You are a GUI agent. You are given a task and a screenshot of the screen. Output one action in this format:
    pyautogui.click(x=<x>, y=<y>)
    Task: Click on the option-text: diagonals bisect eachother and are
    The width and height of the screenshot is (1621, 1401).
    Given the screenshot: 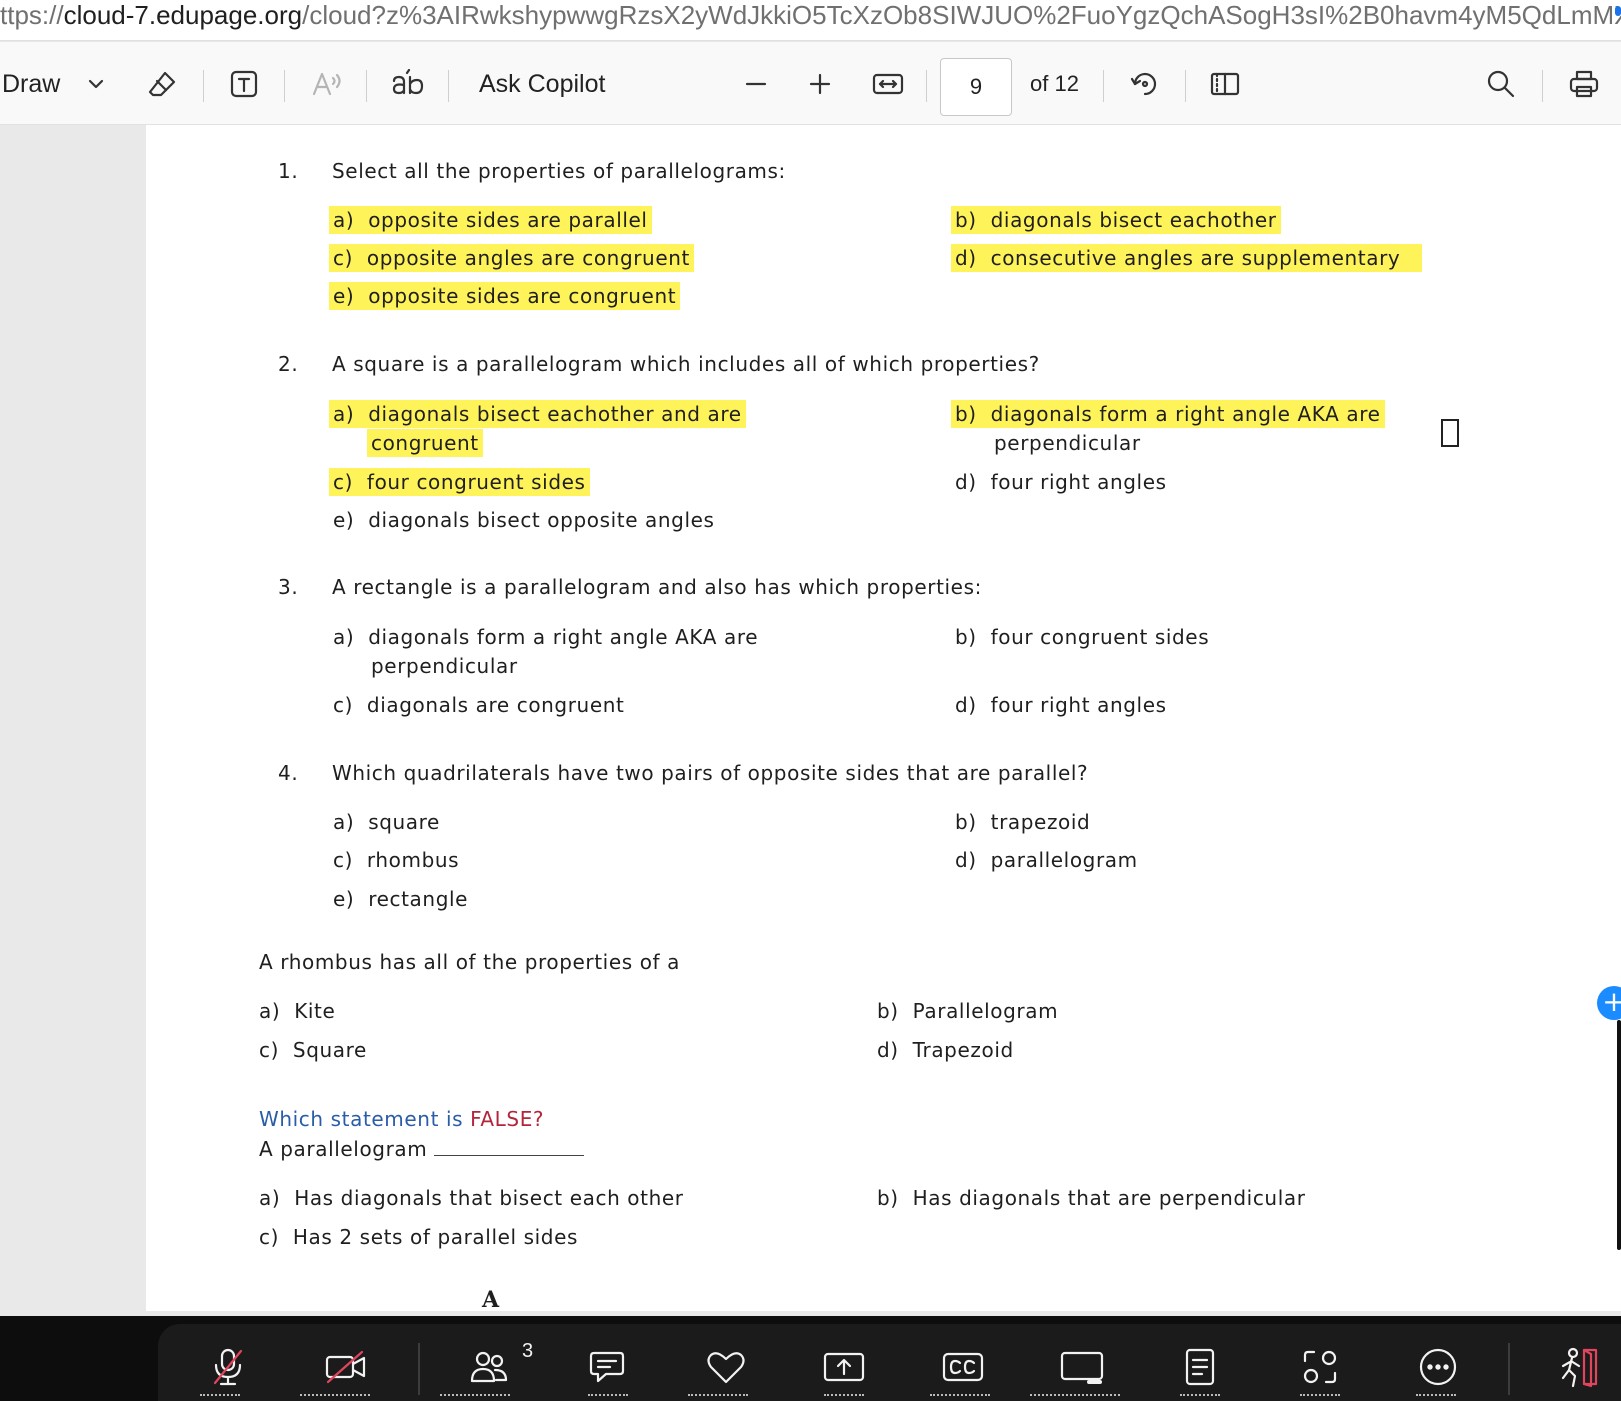 What is the action you would take?
    pyautogui.click(x=555, y=414)
    